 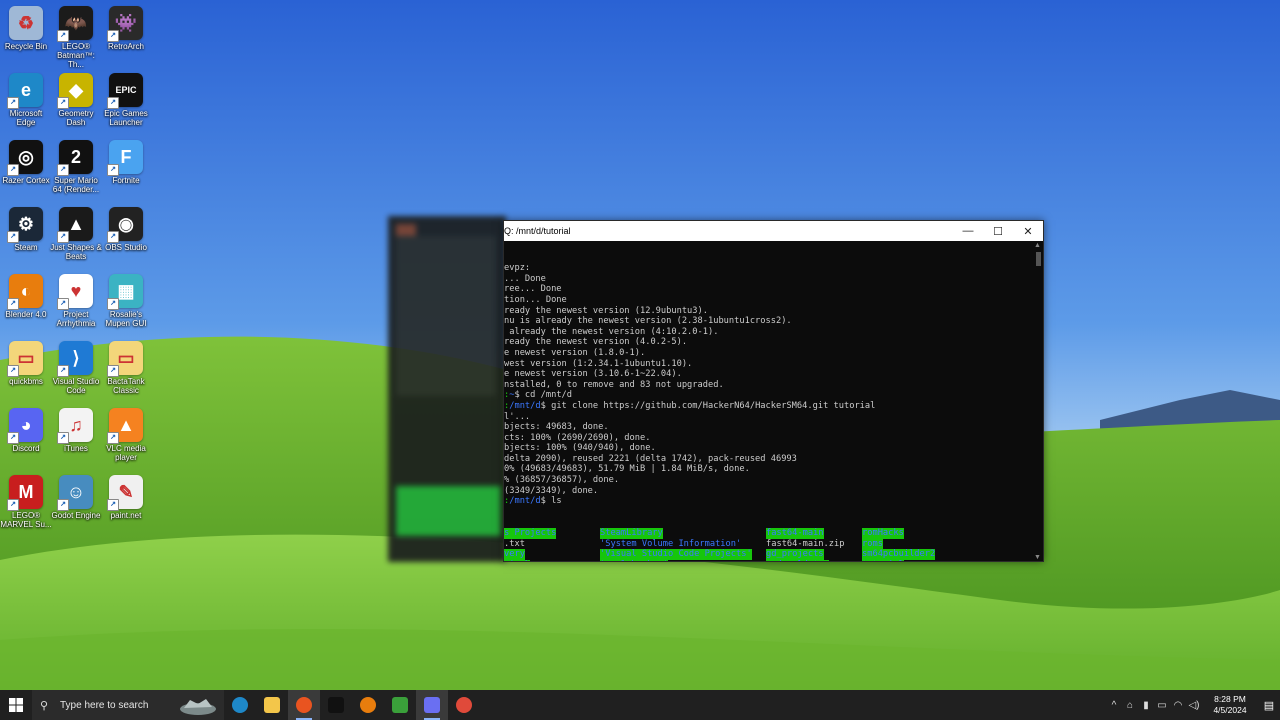 I want to click on terminal-line: e newest version (1.8.0-1)., so click(x=575, y=352).